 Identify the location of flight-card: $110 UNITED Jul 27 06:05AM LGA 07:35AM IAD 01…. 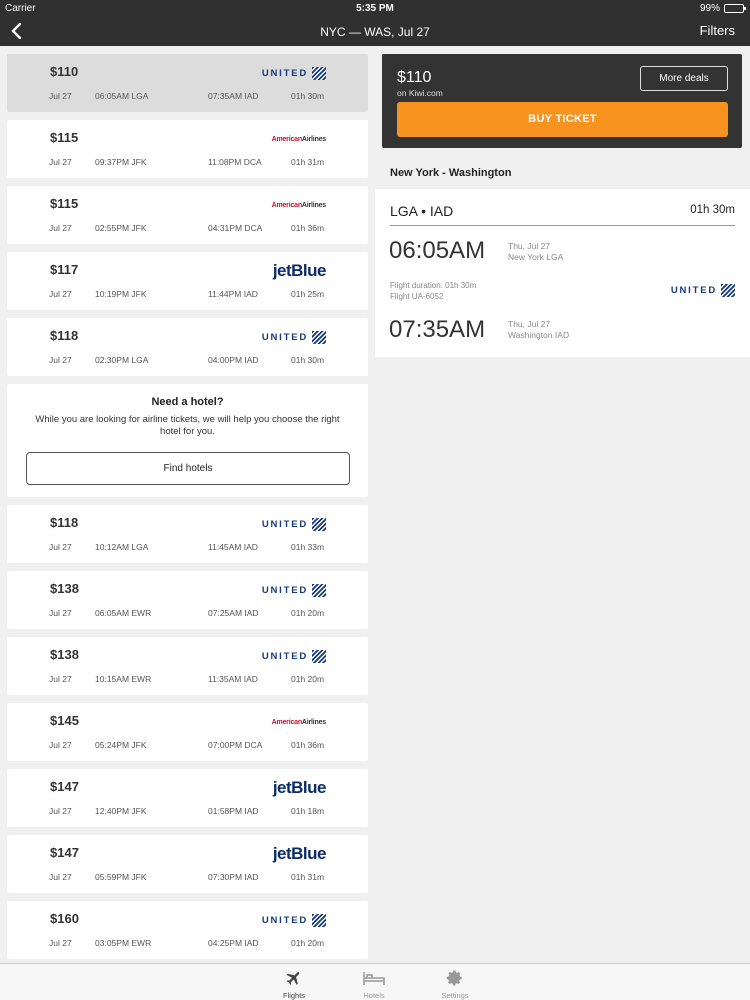
(187, 83).